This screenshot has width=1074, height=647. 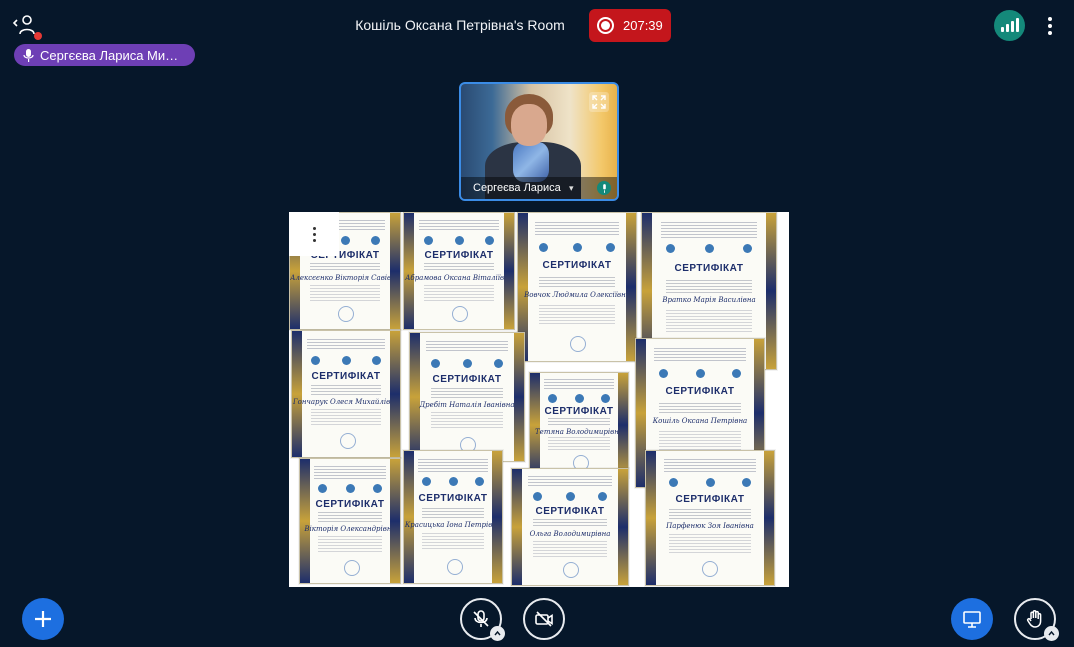 I want to click on plus-icon, so click(x=43, y=619).